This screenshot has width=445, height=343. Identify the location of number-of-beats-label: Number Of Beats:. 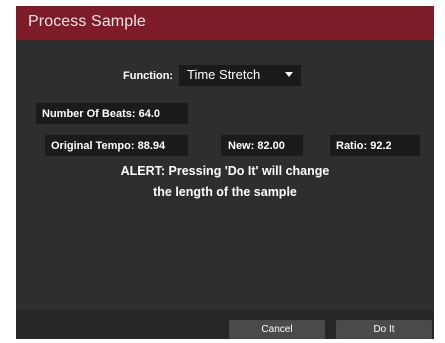
(89, 114).